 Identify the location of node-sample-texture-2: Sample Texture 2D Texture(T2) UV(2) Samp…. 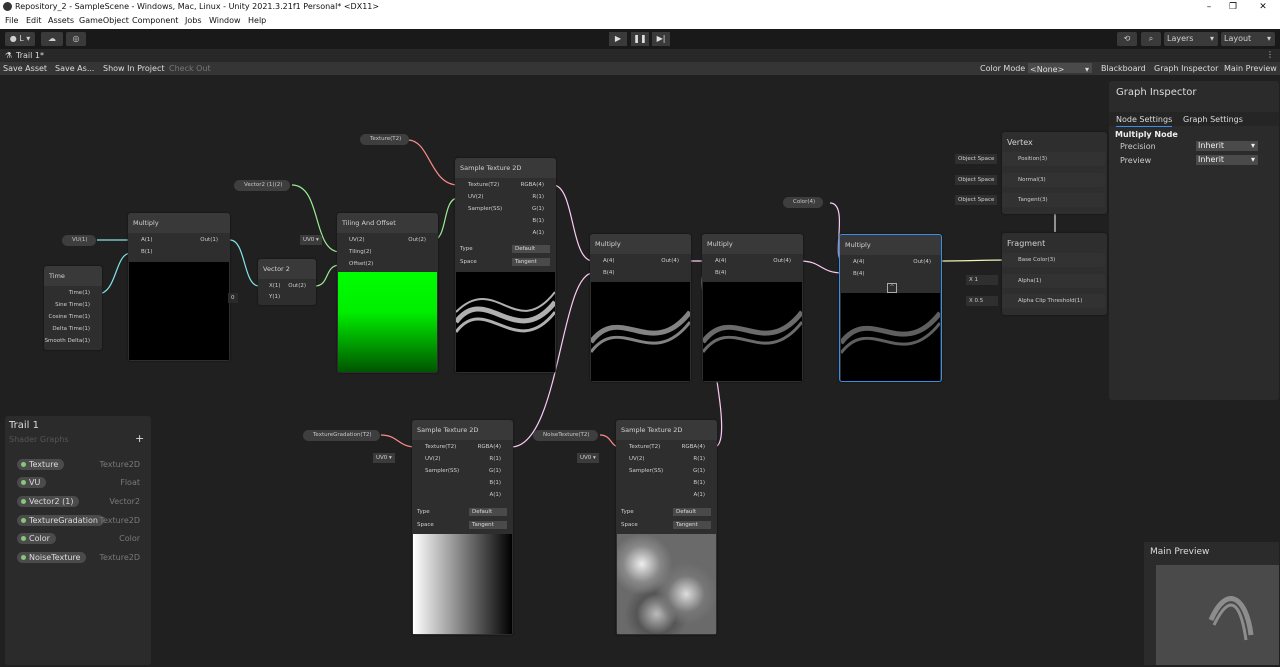
(462, 527).